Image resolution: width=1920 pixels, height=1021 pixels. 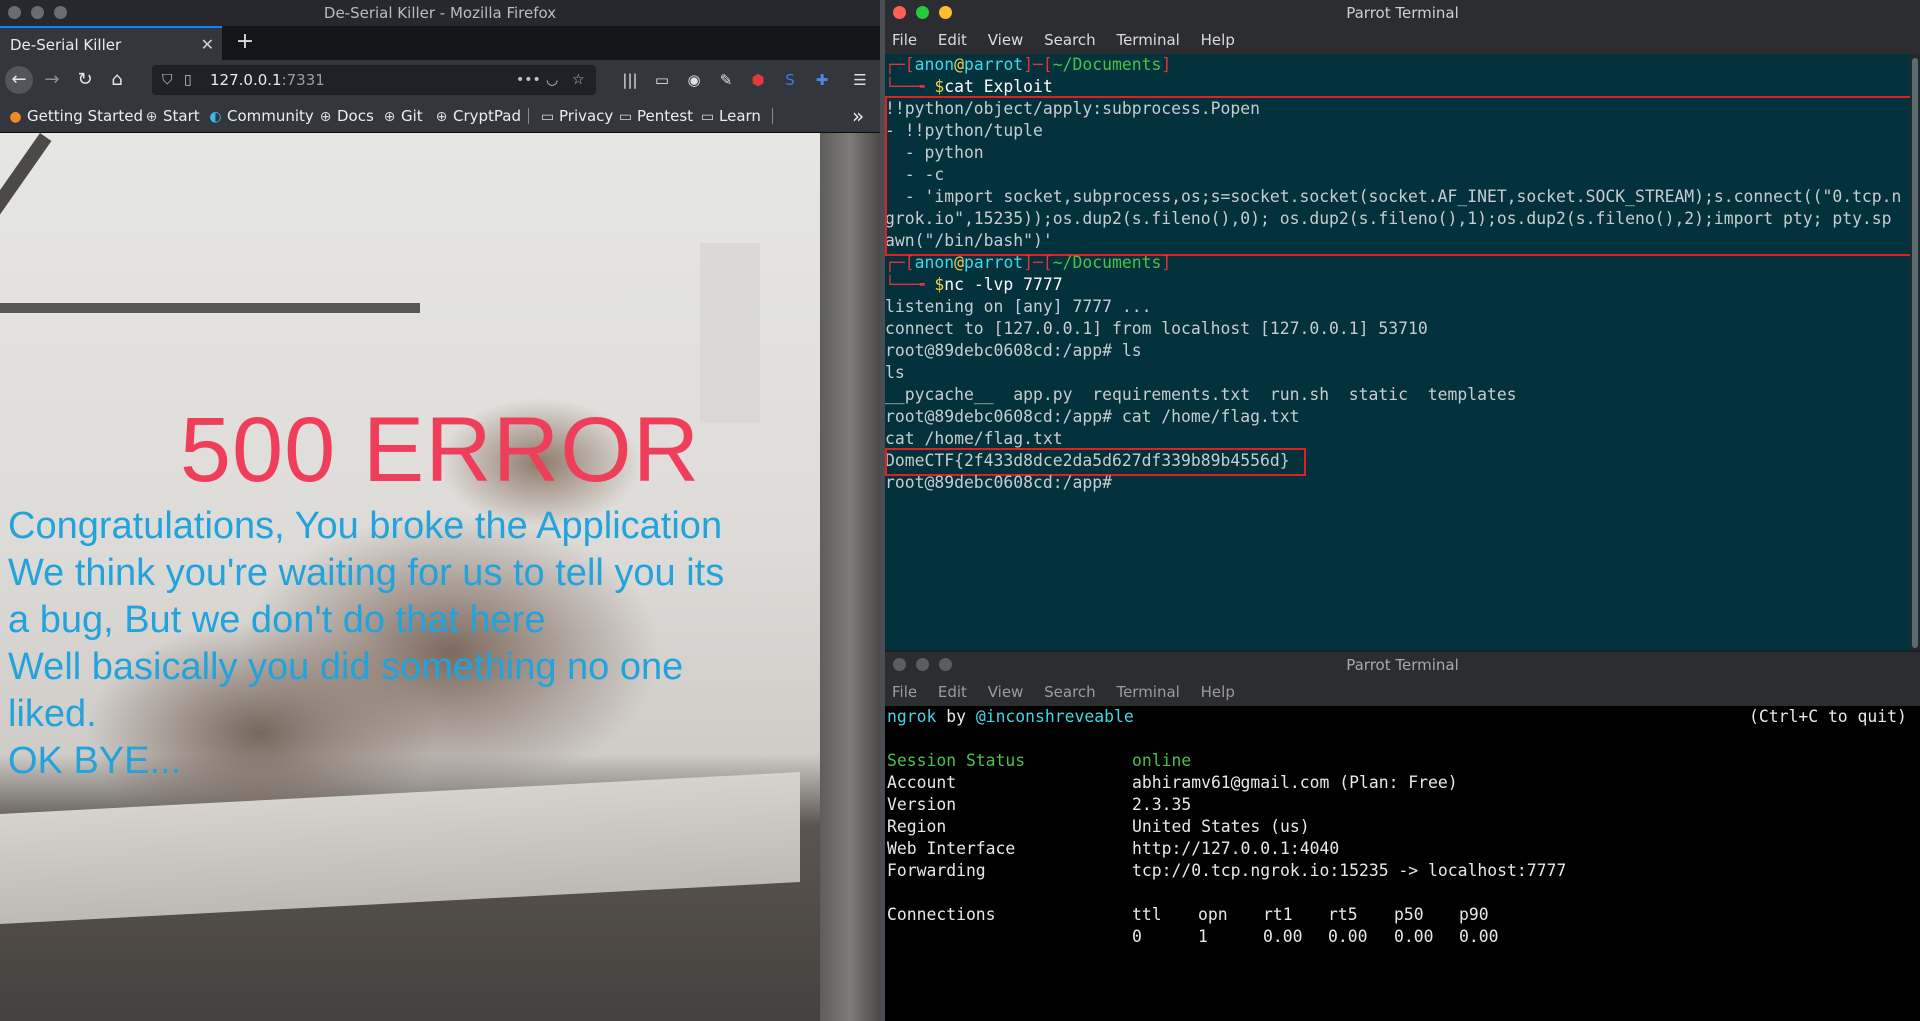 I want to click on flag-extension-icon: ✚, so click(x=822, y=80).